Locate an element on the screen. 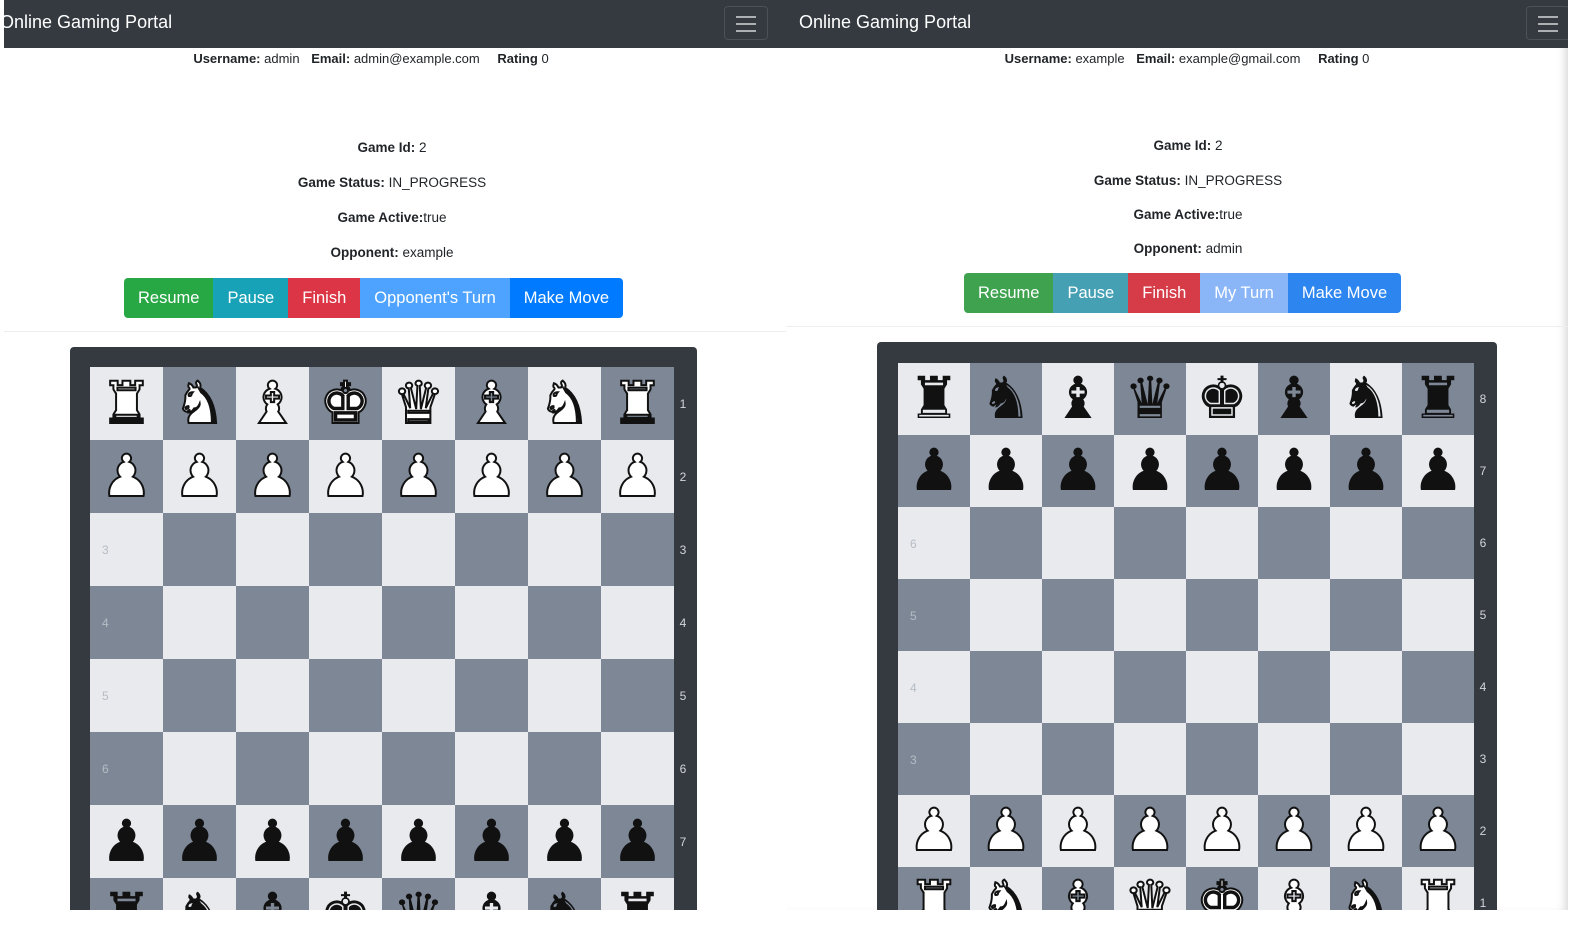  board-square: 6 is located at coordinates (934, 543).